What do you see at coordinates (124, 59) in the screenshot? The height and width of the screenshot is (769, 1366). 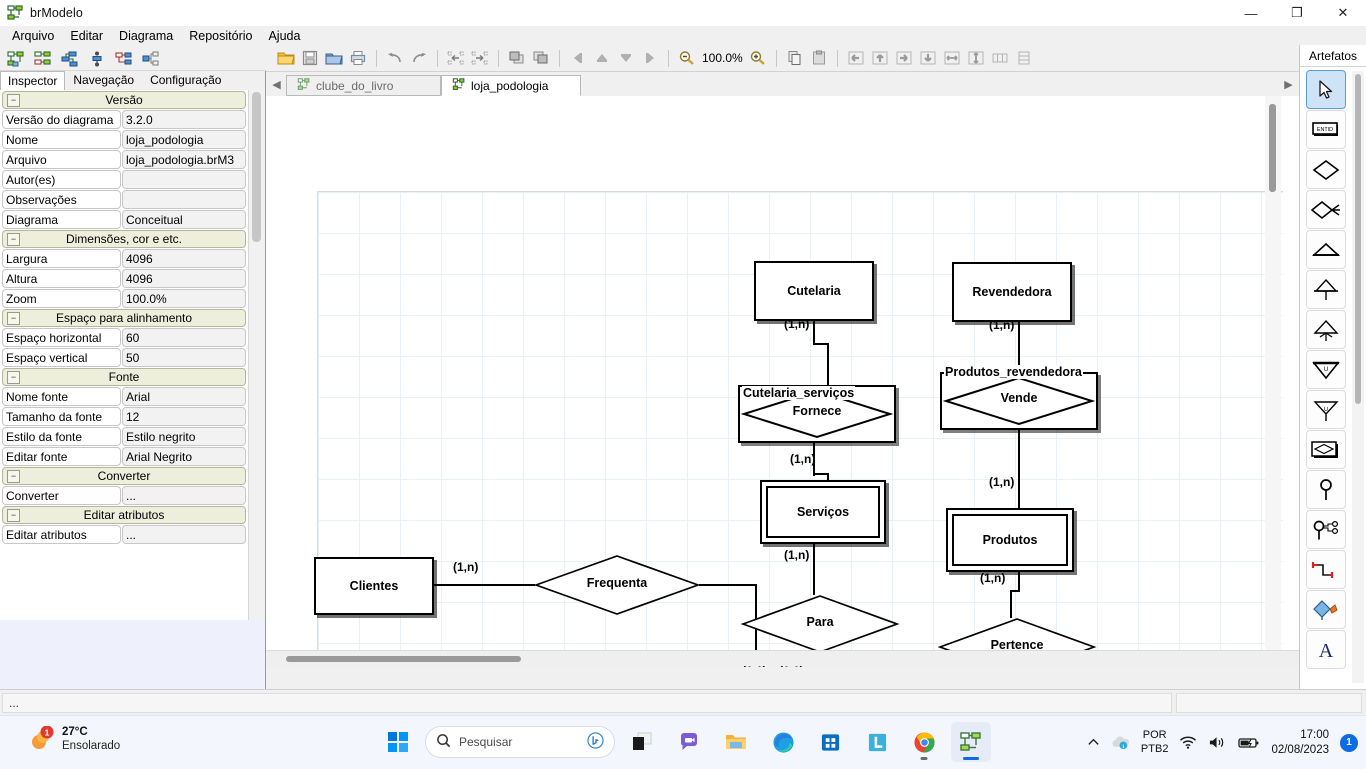 I see `convert-icon` at bounding box center [124, 59].